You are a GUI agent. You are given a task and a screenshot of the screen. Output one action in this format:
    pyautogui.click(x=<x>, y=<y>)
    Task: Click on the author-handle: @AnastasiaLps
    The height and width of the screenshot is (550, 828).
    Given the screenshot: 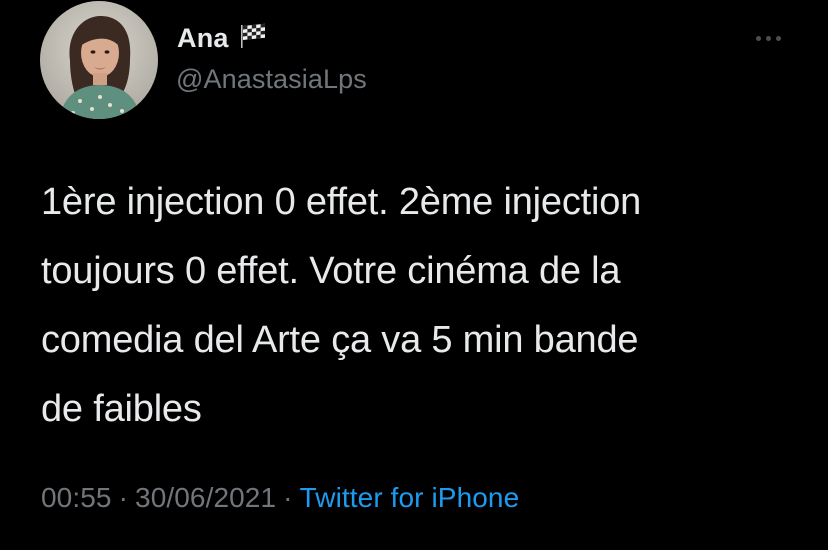 What is the action you would take?
    pyautogui.click(x=271, y=79)
    